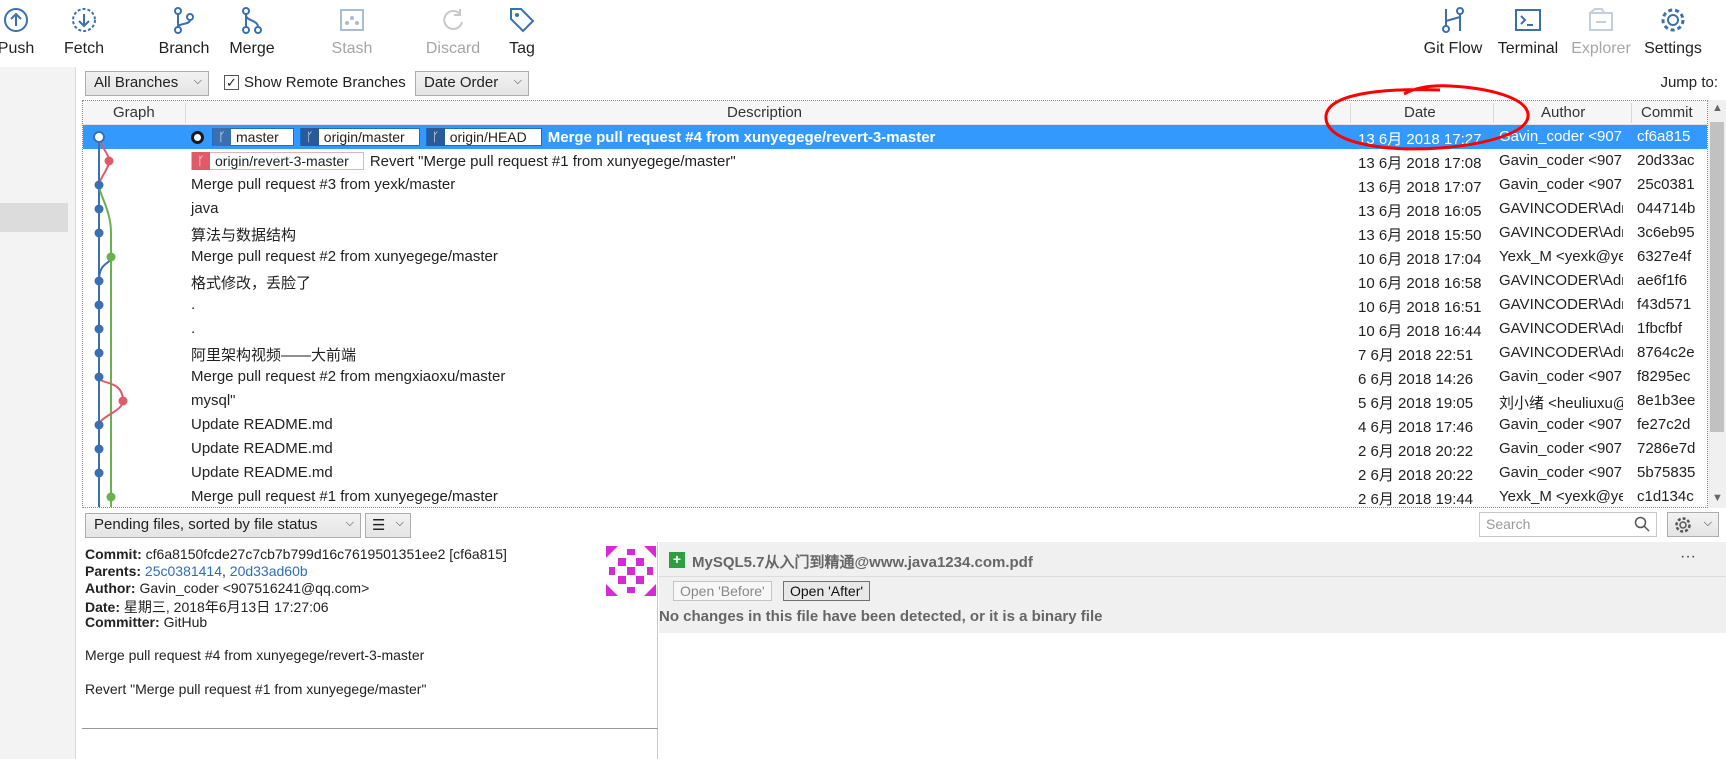 This screenshot has height=759, width=1726. Describe the element at coordinates (1561, 136) in the screenshot. I see `commit-author: Gavin_coder <907516241@qq.com>` at that location.